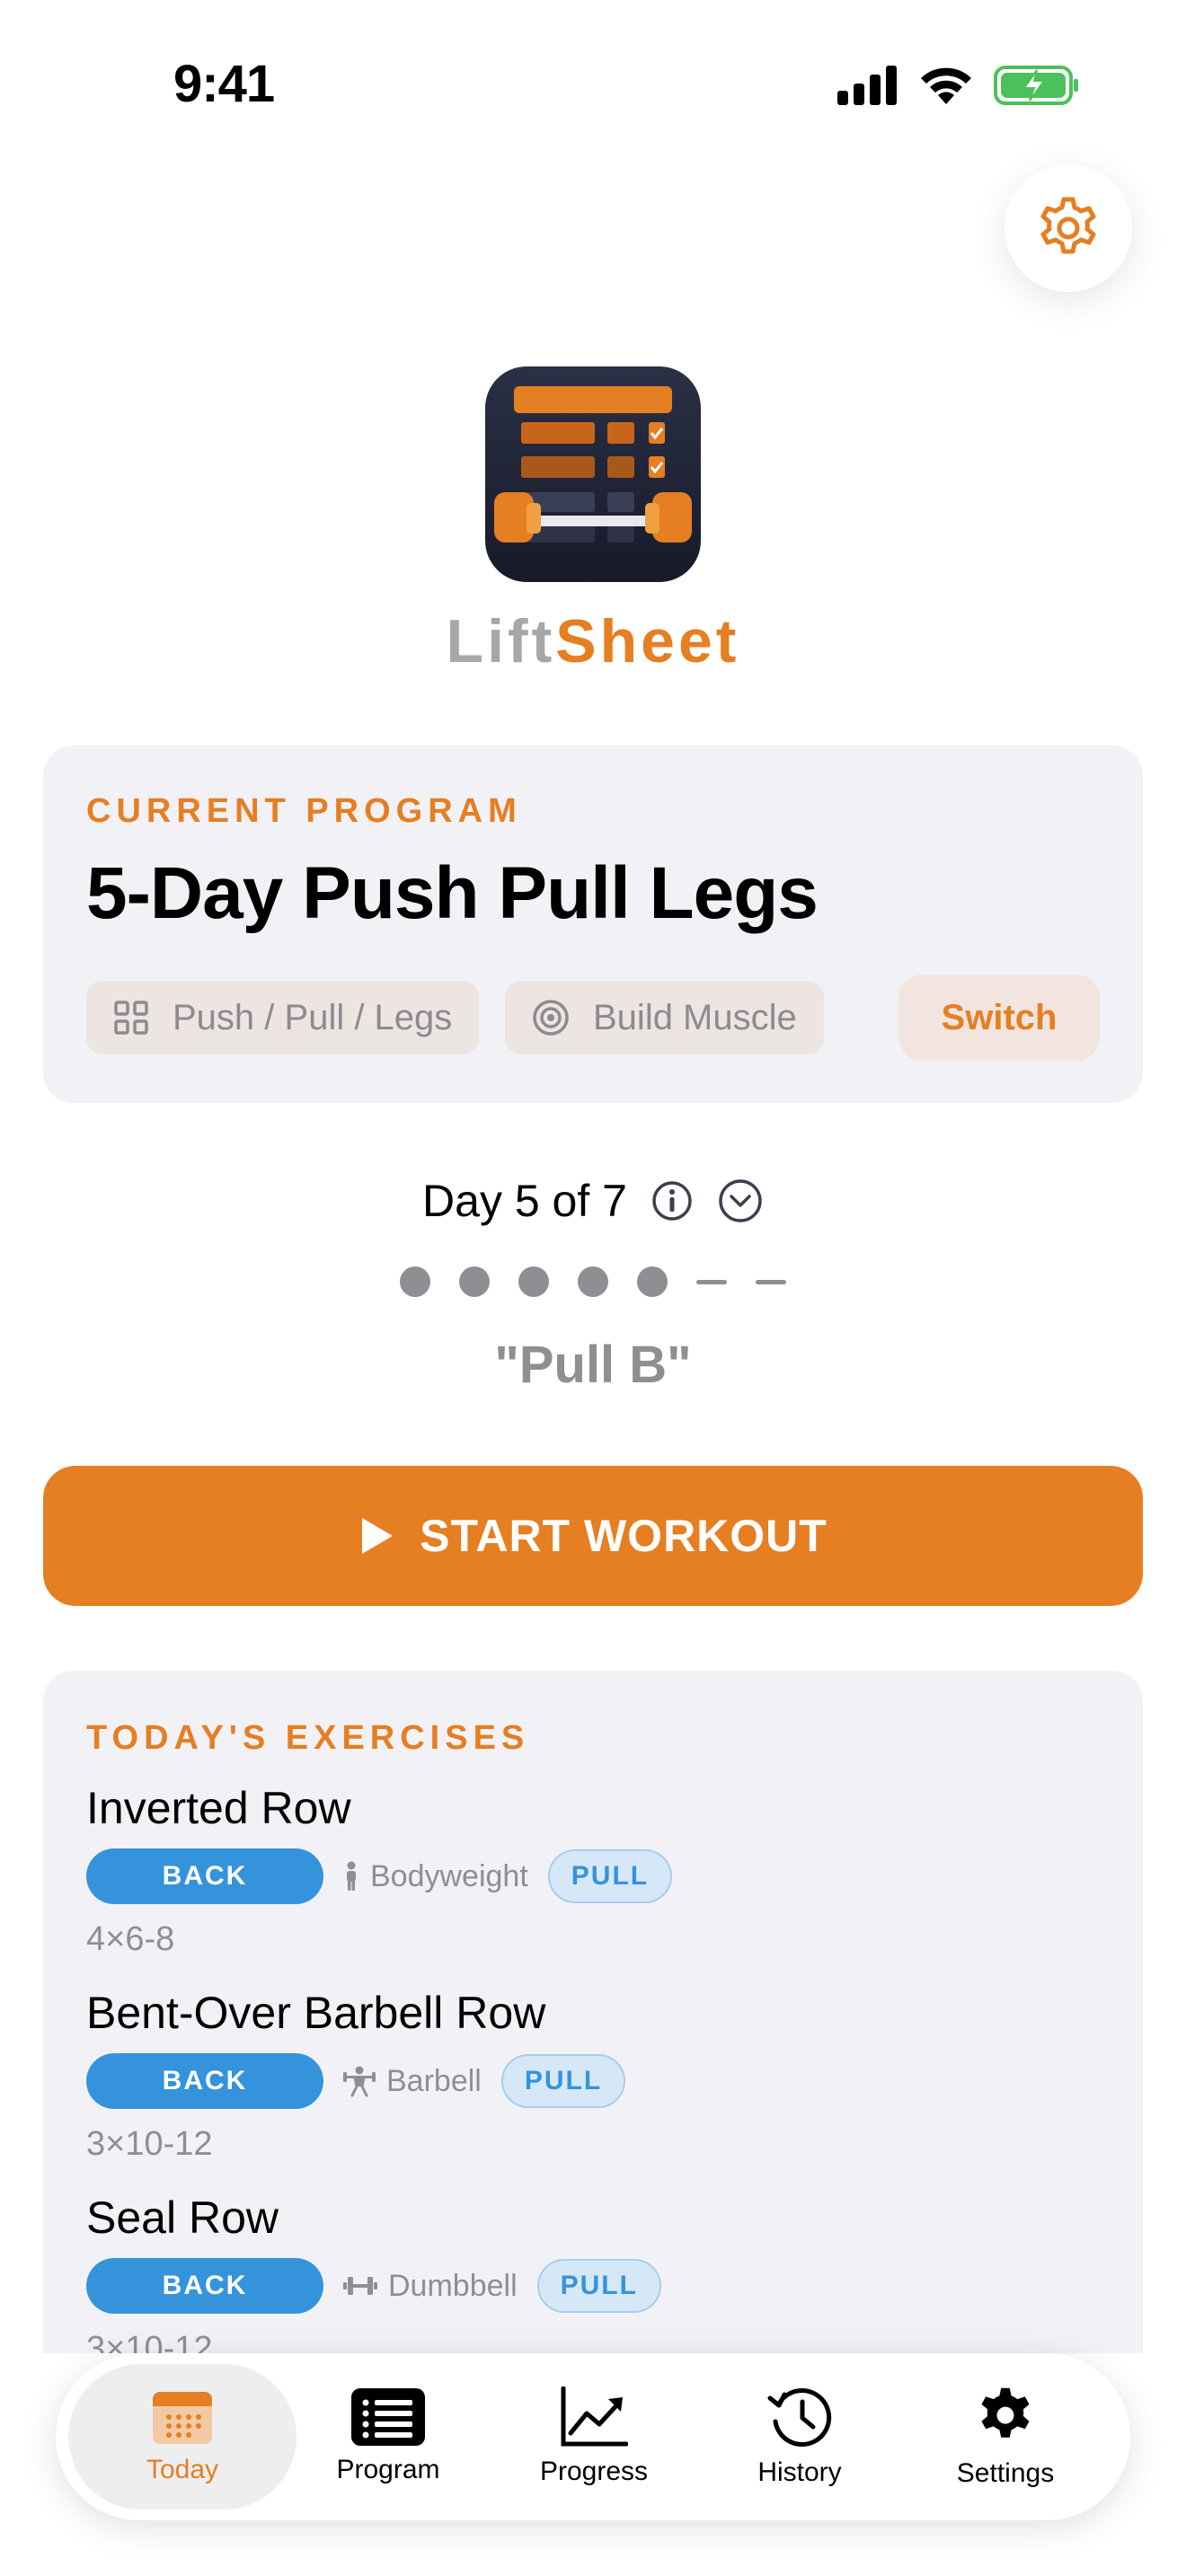 The image size is (1186, 2576). I want to click on exercise-sets: 4×6-8, so click(130, 1939).